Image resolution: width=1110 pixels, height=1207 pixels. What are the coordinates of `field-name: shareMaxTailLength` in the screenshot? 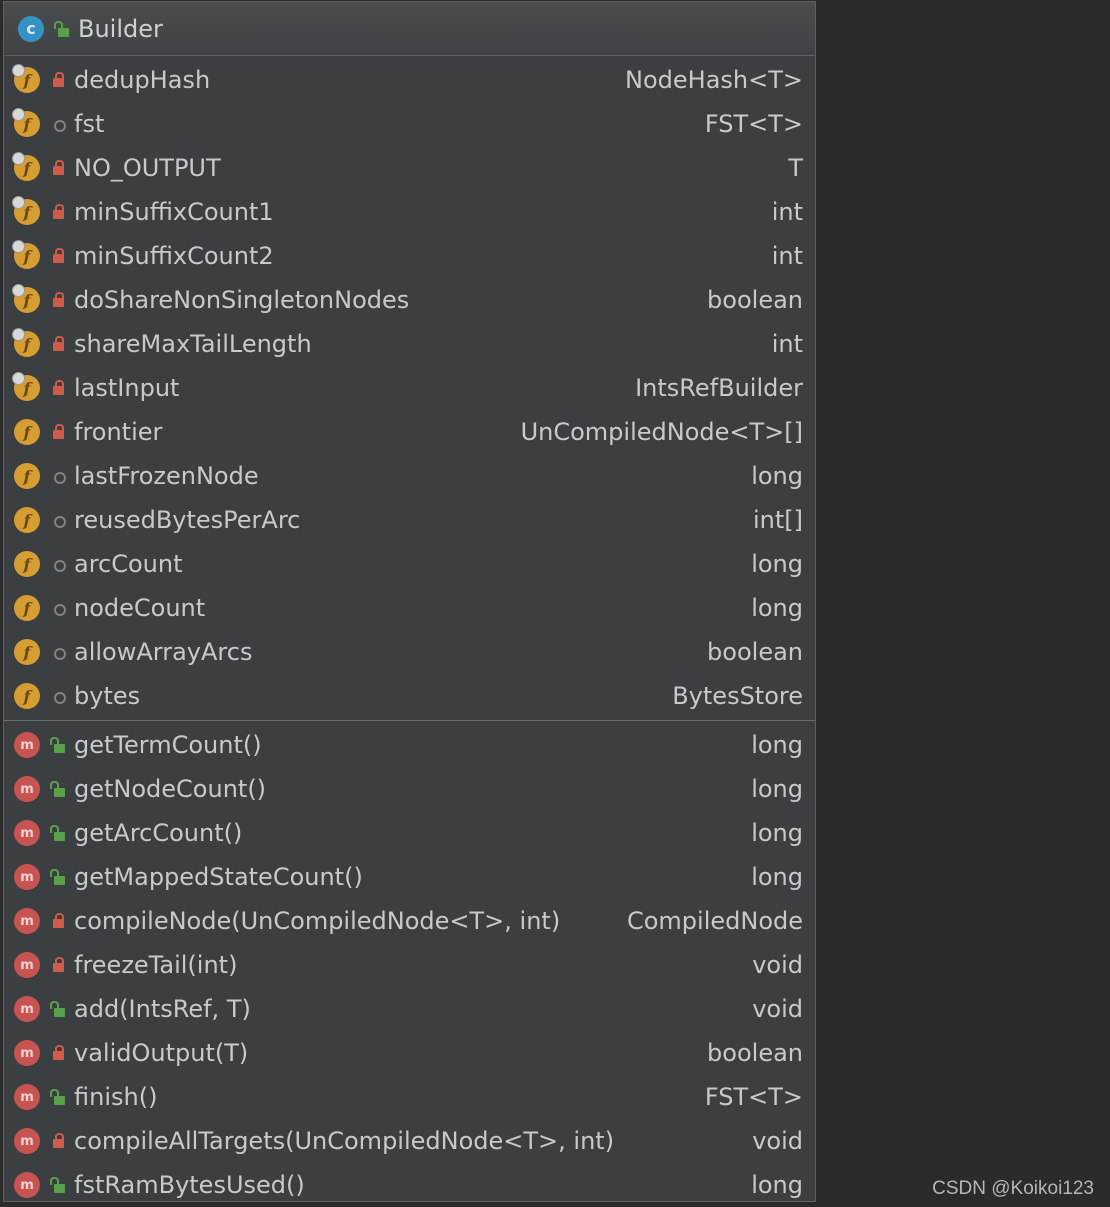 It's located at (193, 344).